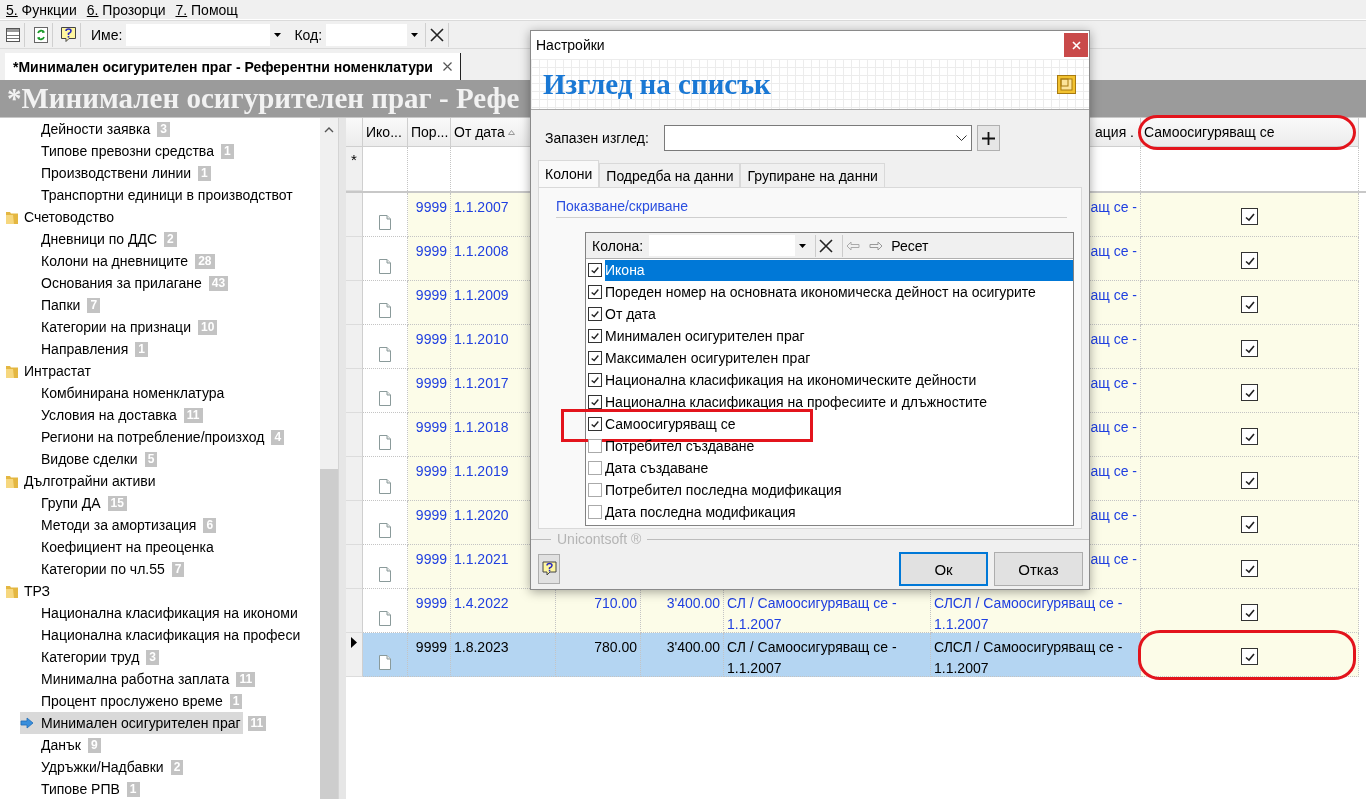  Describe the element at coordinates (80, 459) in the screenshot. I see `tree-item: Видове сделки` at that location.